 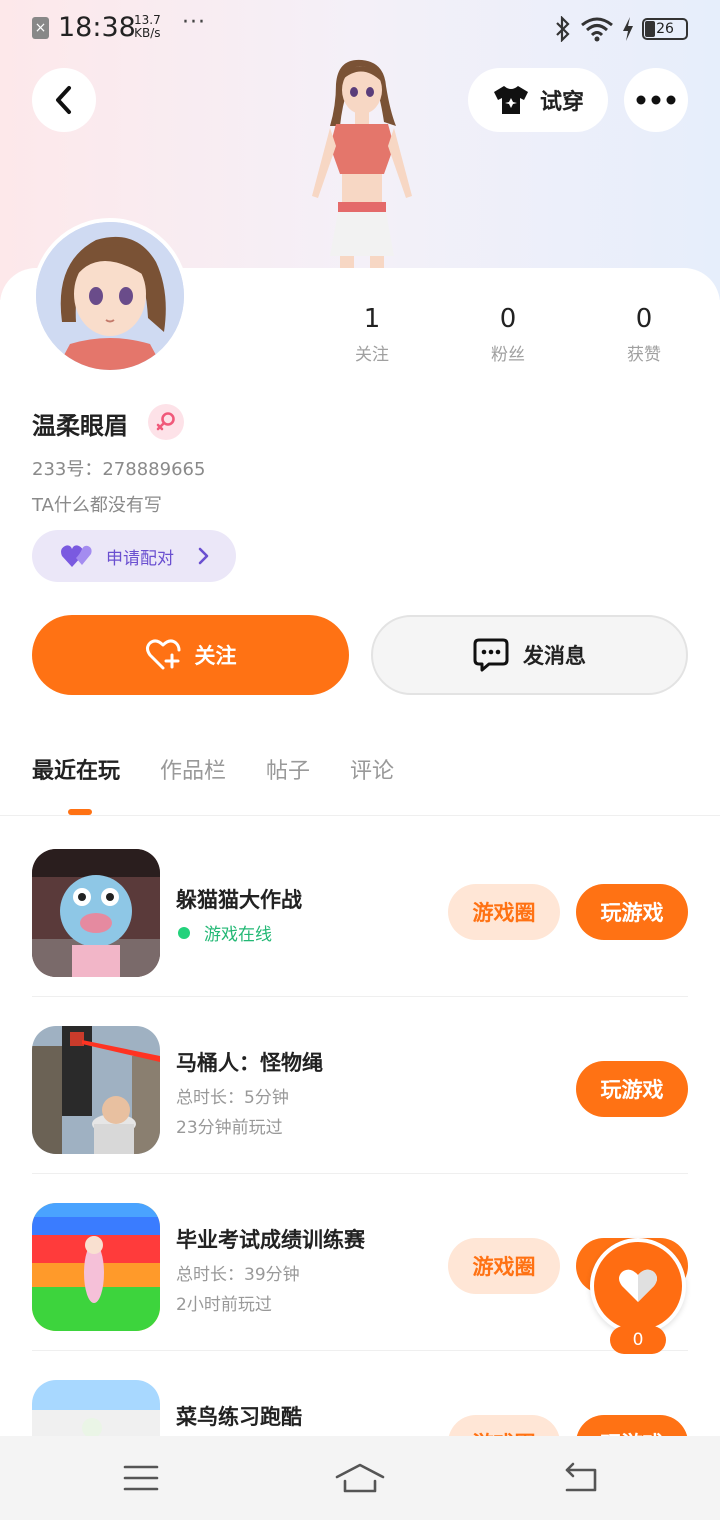 I want to click on user-id: 233号：278889665, so click(x=119, y=469).